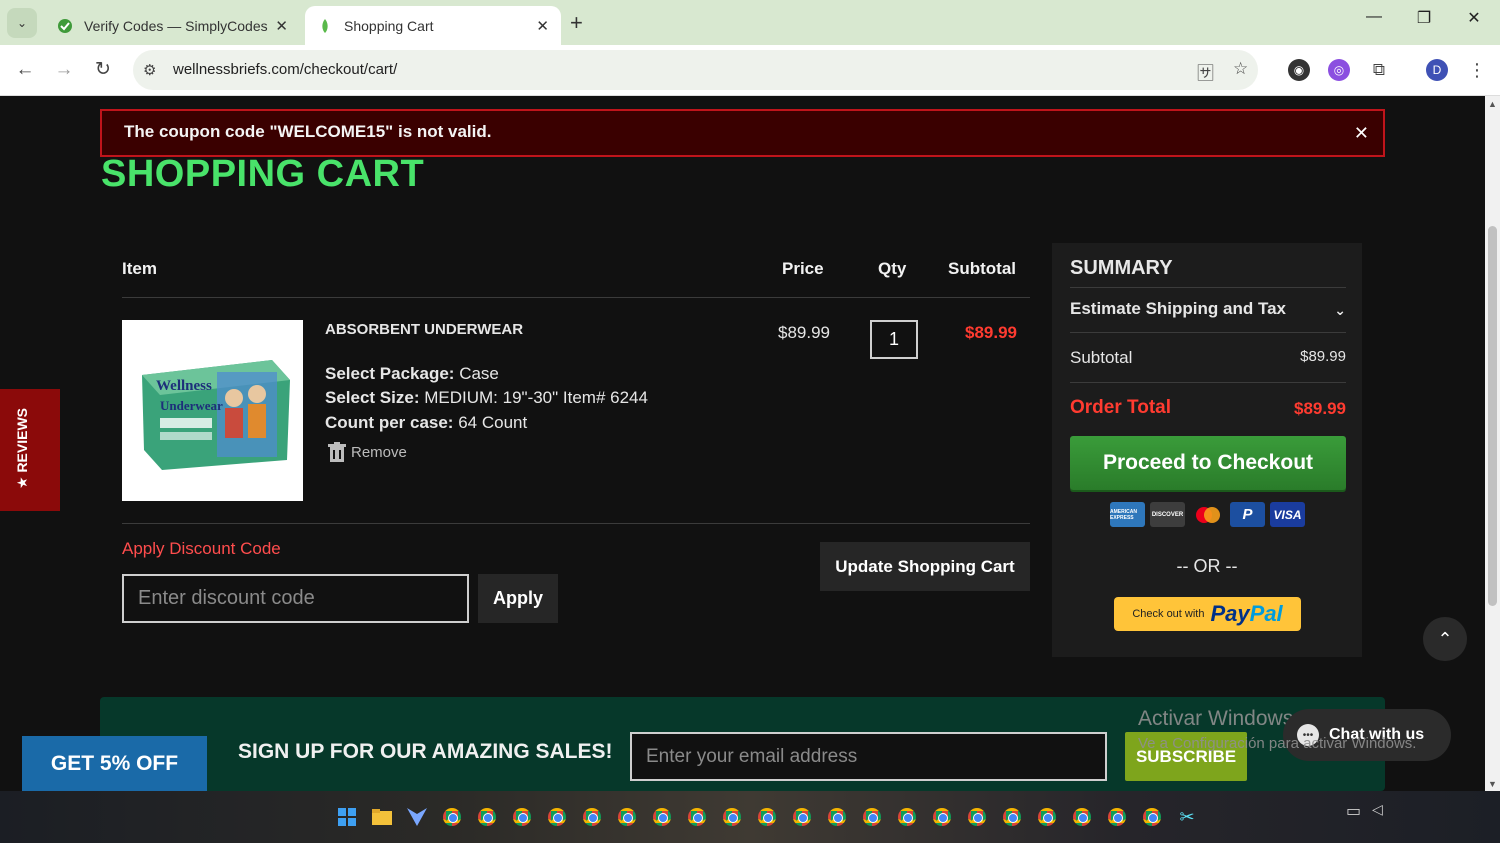  Describe the element at coordinates (1208, 358) in the screenshot. I see `summary-subtotal-row: Subtotal $89.99` at that location.